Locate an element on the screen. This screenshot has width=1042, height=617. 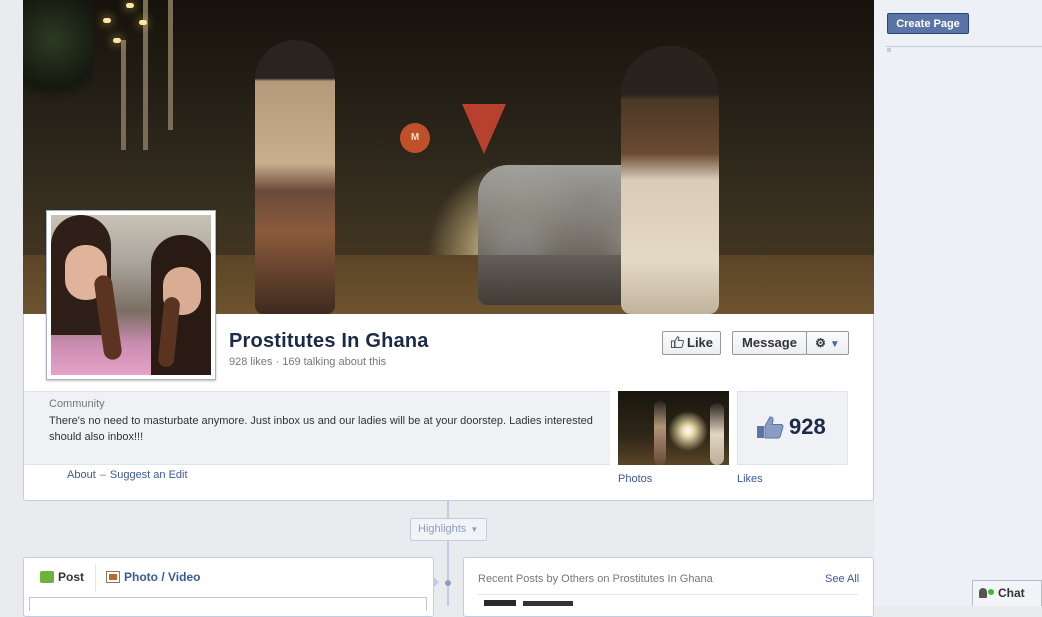
chat-bar: Chat is located at coordinates (1007, 593).